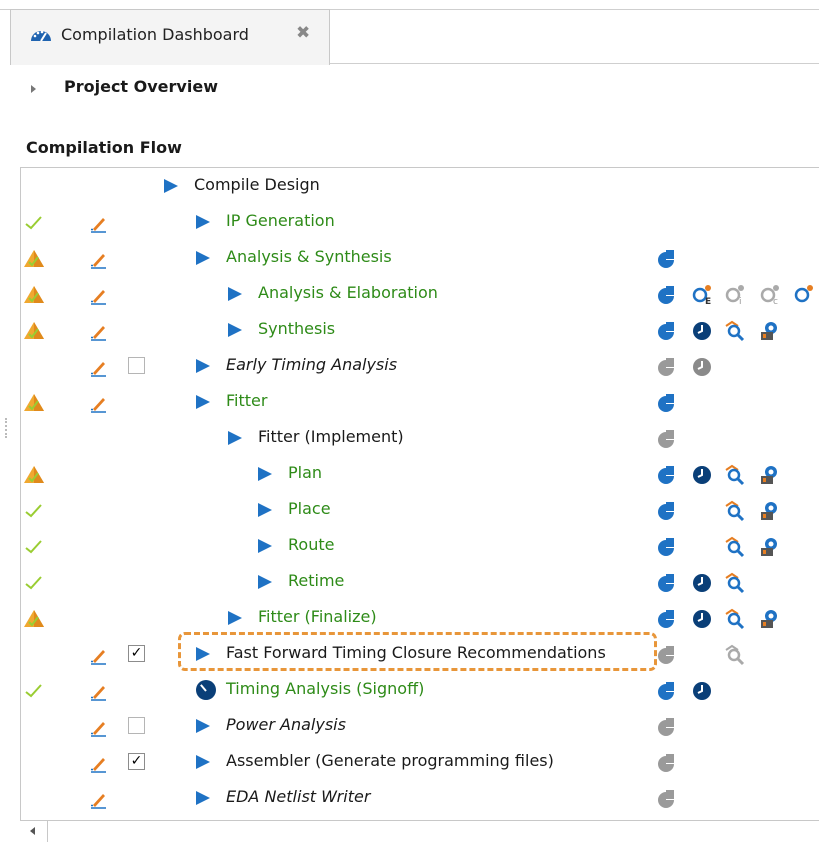  Describe the element at coordinates (390, 760) in the screenshot. I see `task-label: Assembler (Generate programming files)` at that location.